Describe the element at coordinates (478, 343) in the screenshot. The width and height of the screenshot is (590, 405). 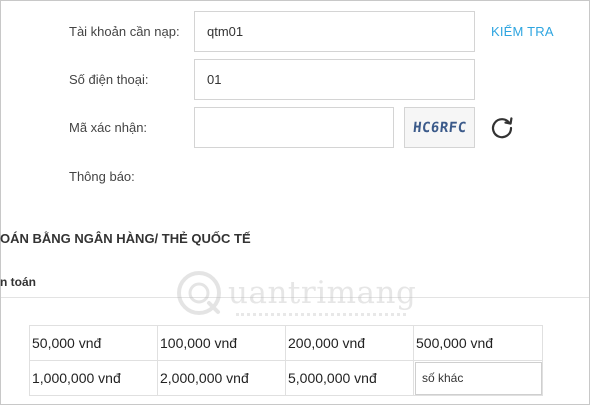
I see `amount-option: 500,000 vnđ` at that location.